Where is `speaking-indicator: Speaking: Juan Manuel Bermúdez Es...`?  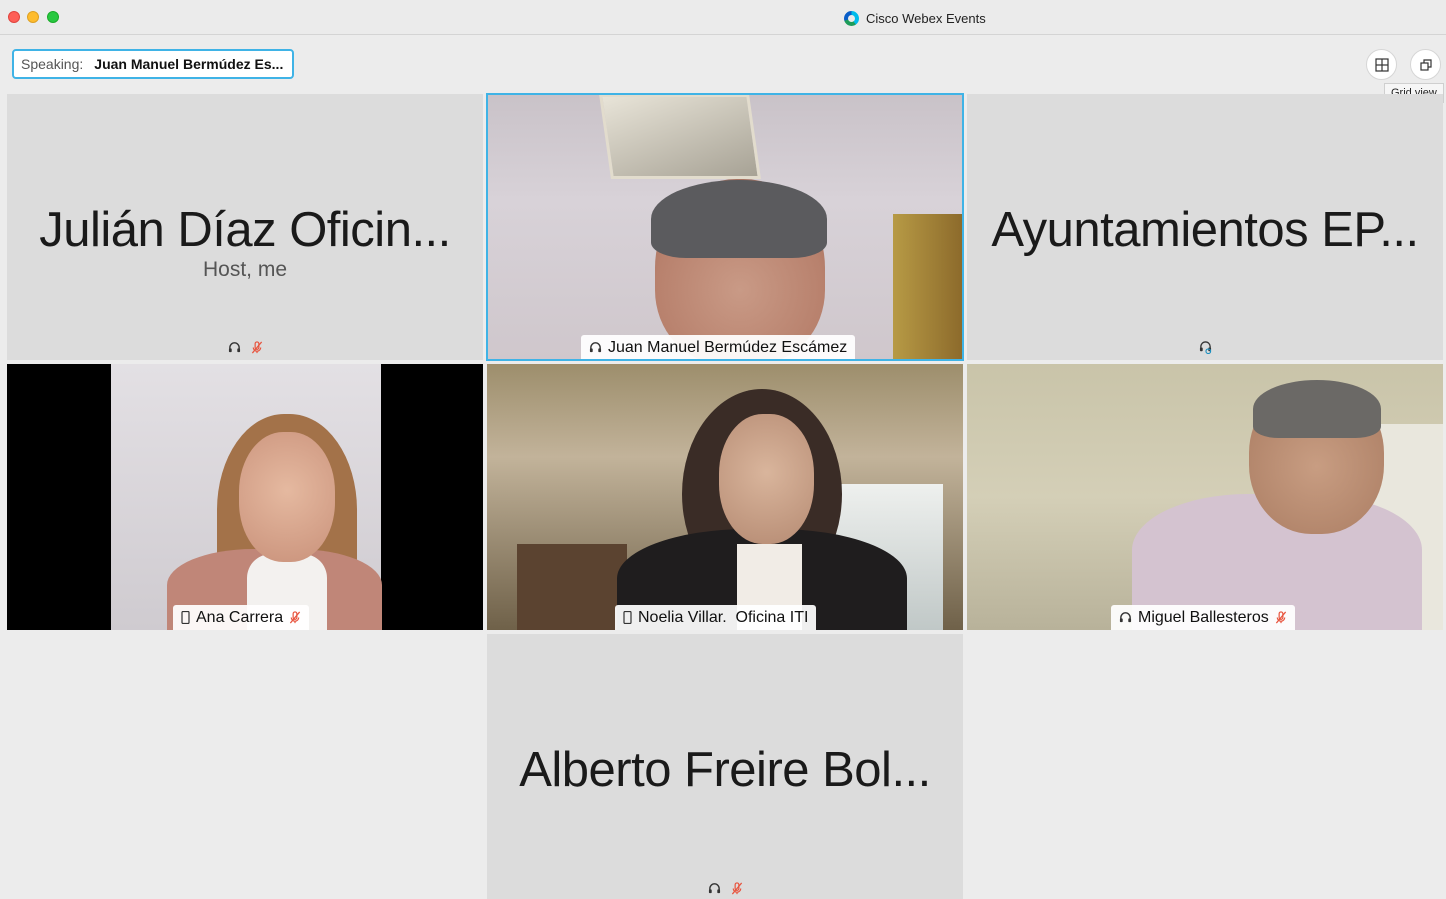 speaking-indicator: Speaking: Juan Manuel Bermúdez Es... is located at coordinates (153, 64).